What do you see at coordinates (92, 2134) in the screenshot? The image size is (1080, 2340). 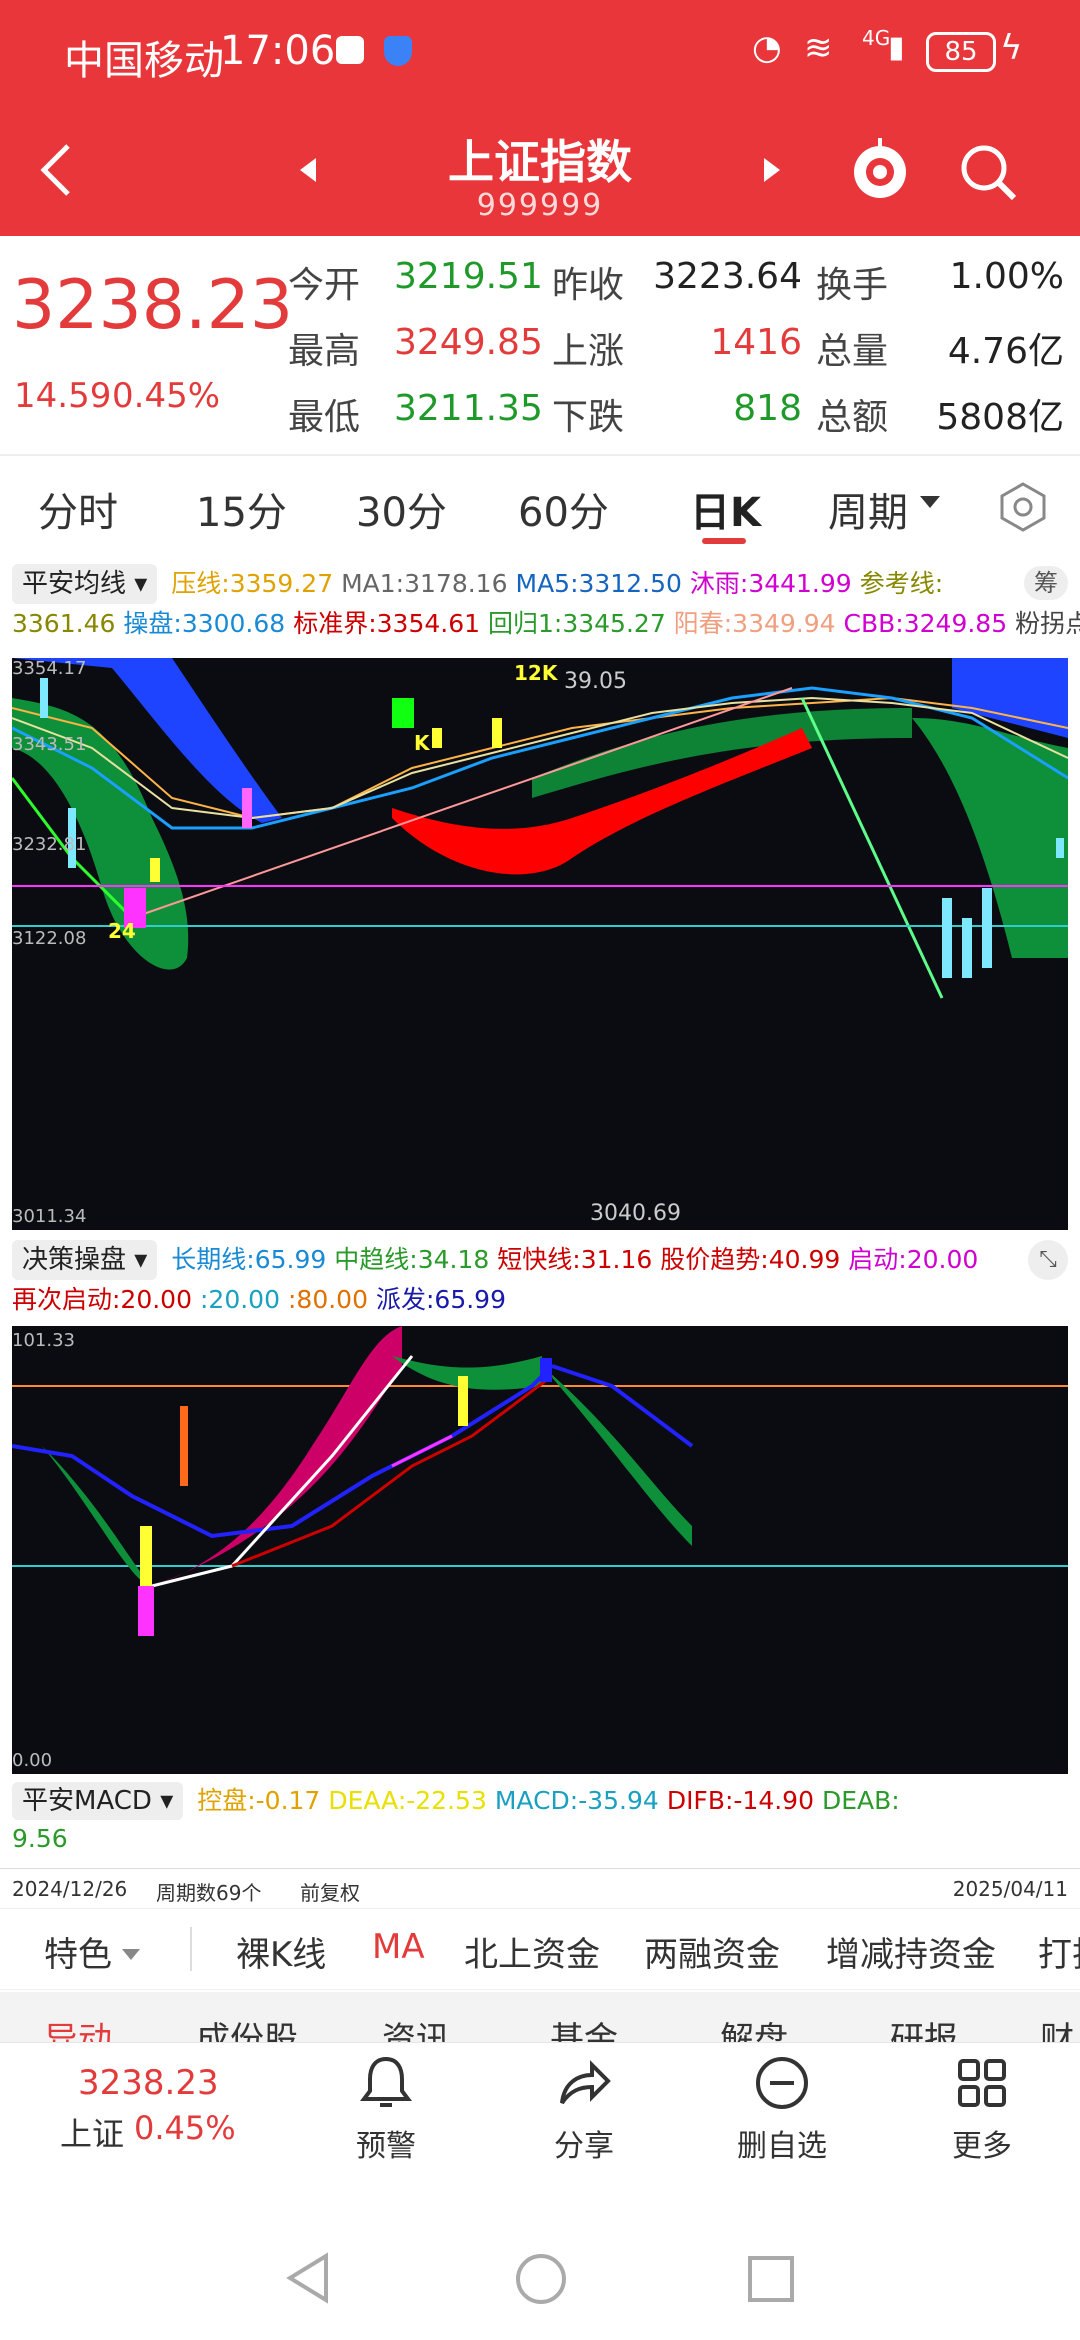 I see `bottom-index-name: 上证` at bounding box center [92, 2134].